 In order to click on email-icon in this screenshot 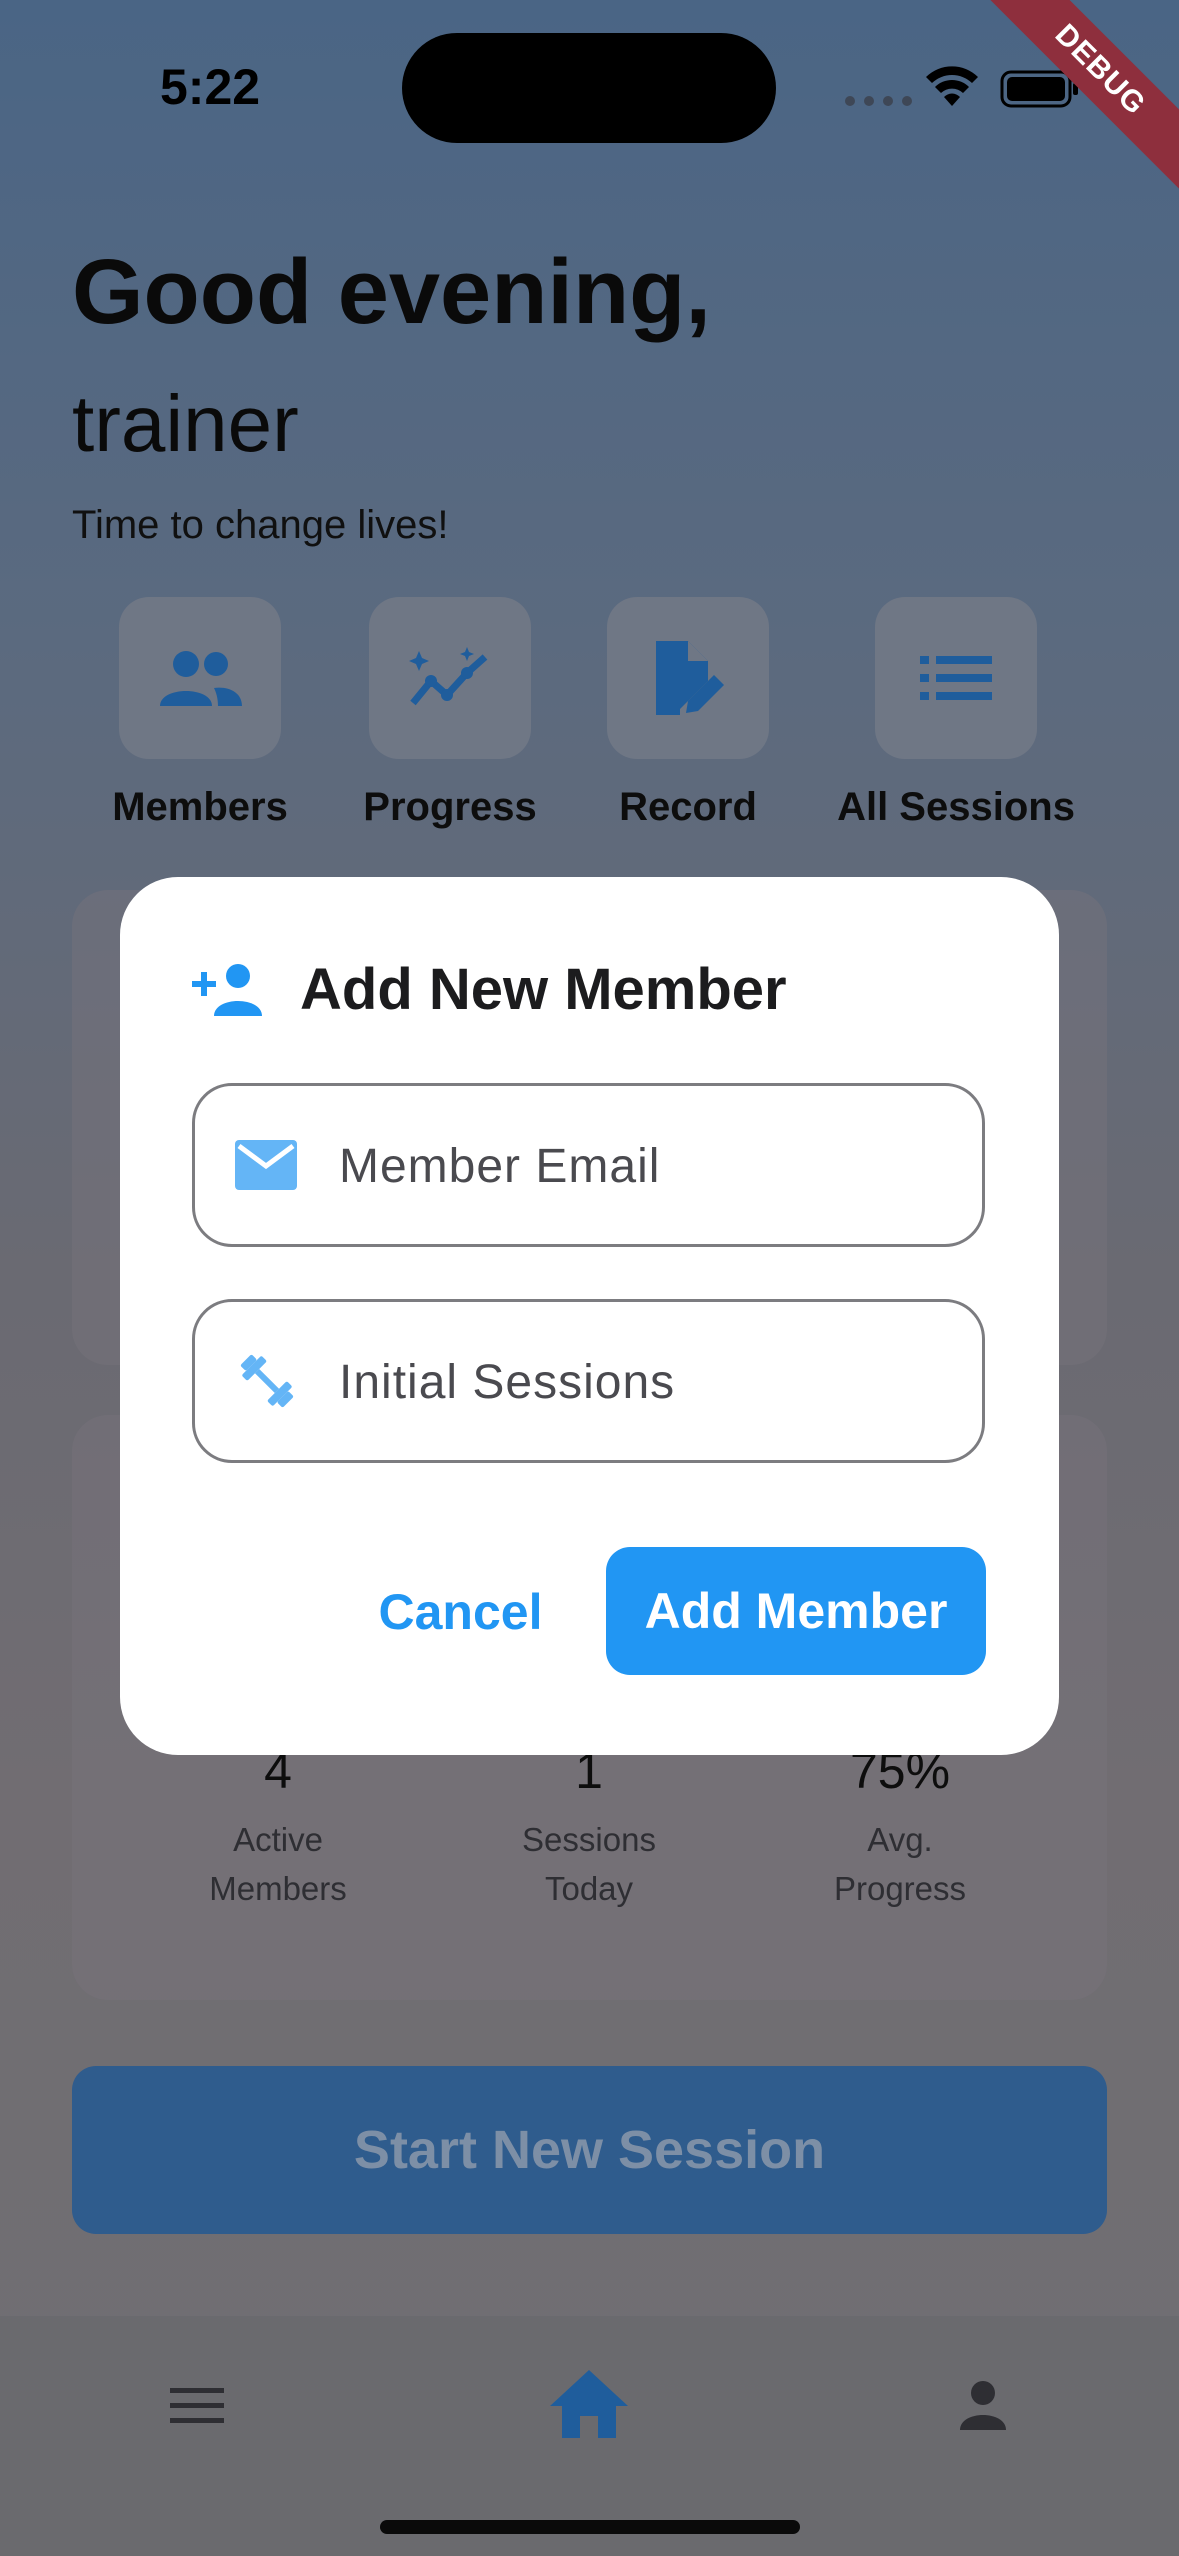, I will do `click(266, 1165)`.